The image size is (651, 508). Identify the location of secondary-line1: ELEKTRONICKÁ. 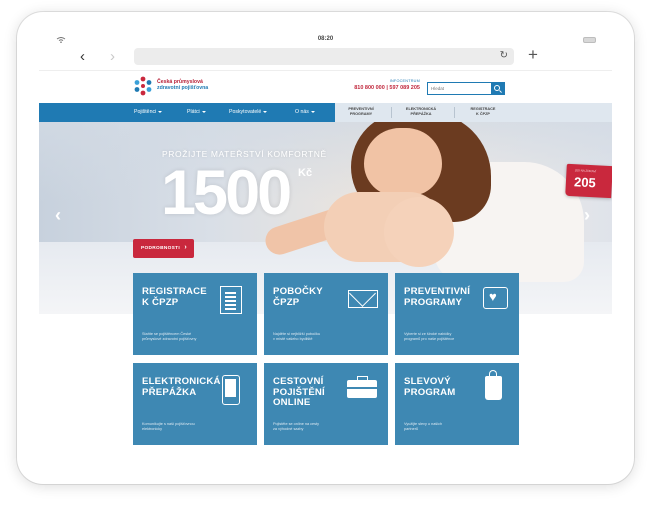
(421, 109).